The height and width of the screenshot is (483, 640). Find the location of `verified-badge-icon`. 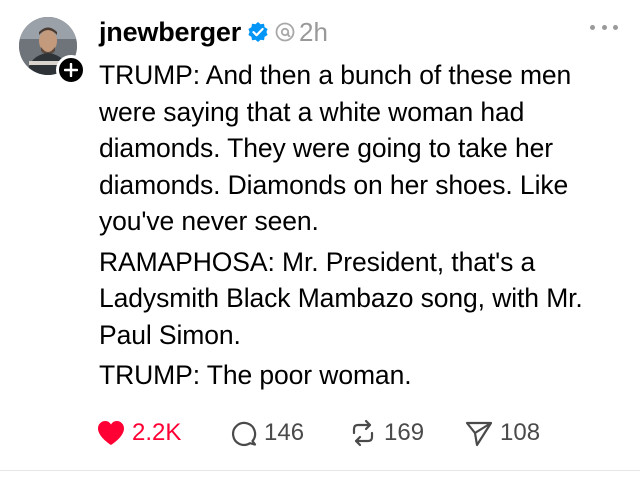

verified-badge-icon is located at coordinates (258, 32).